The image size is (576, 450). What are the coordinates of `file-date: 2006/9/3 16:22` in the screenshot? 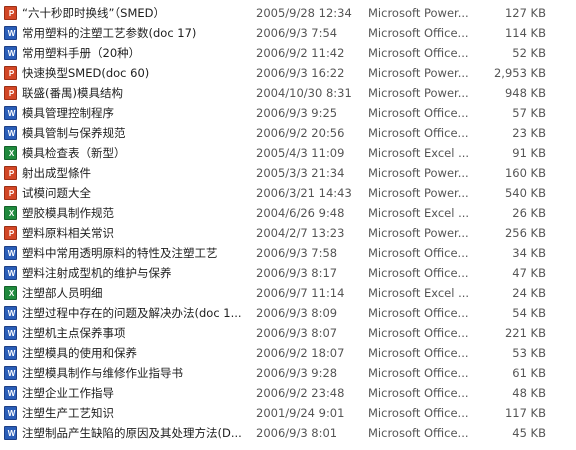 It's located at (300, 73).